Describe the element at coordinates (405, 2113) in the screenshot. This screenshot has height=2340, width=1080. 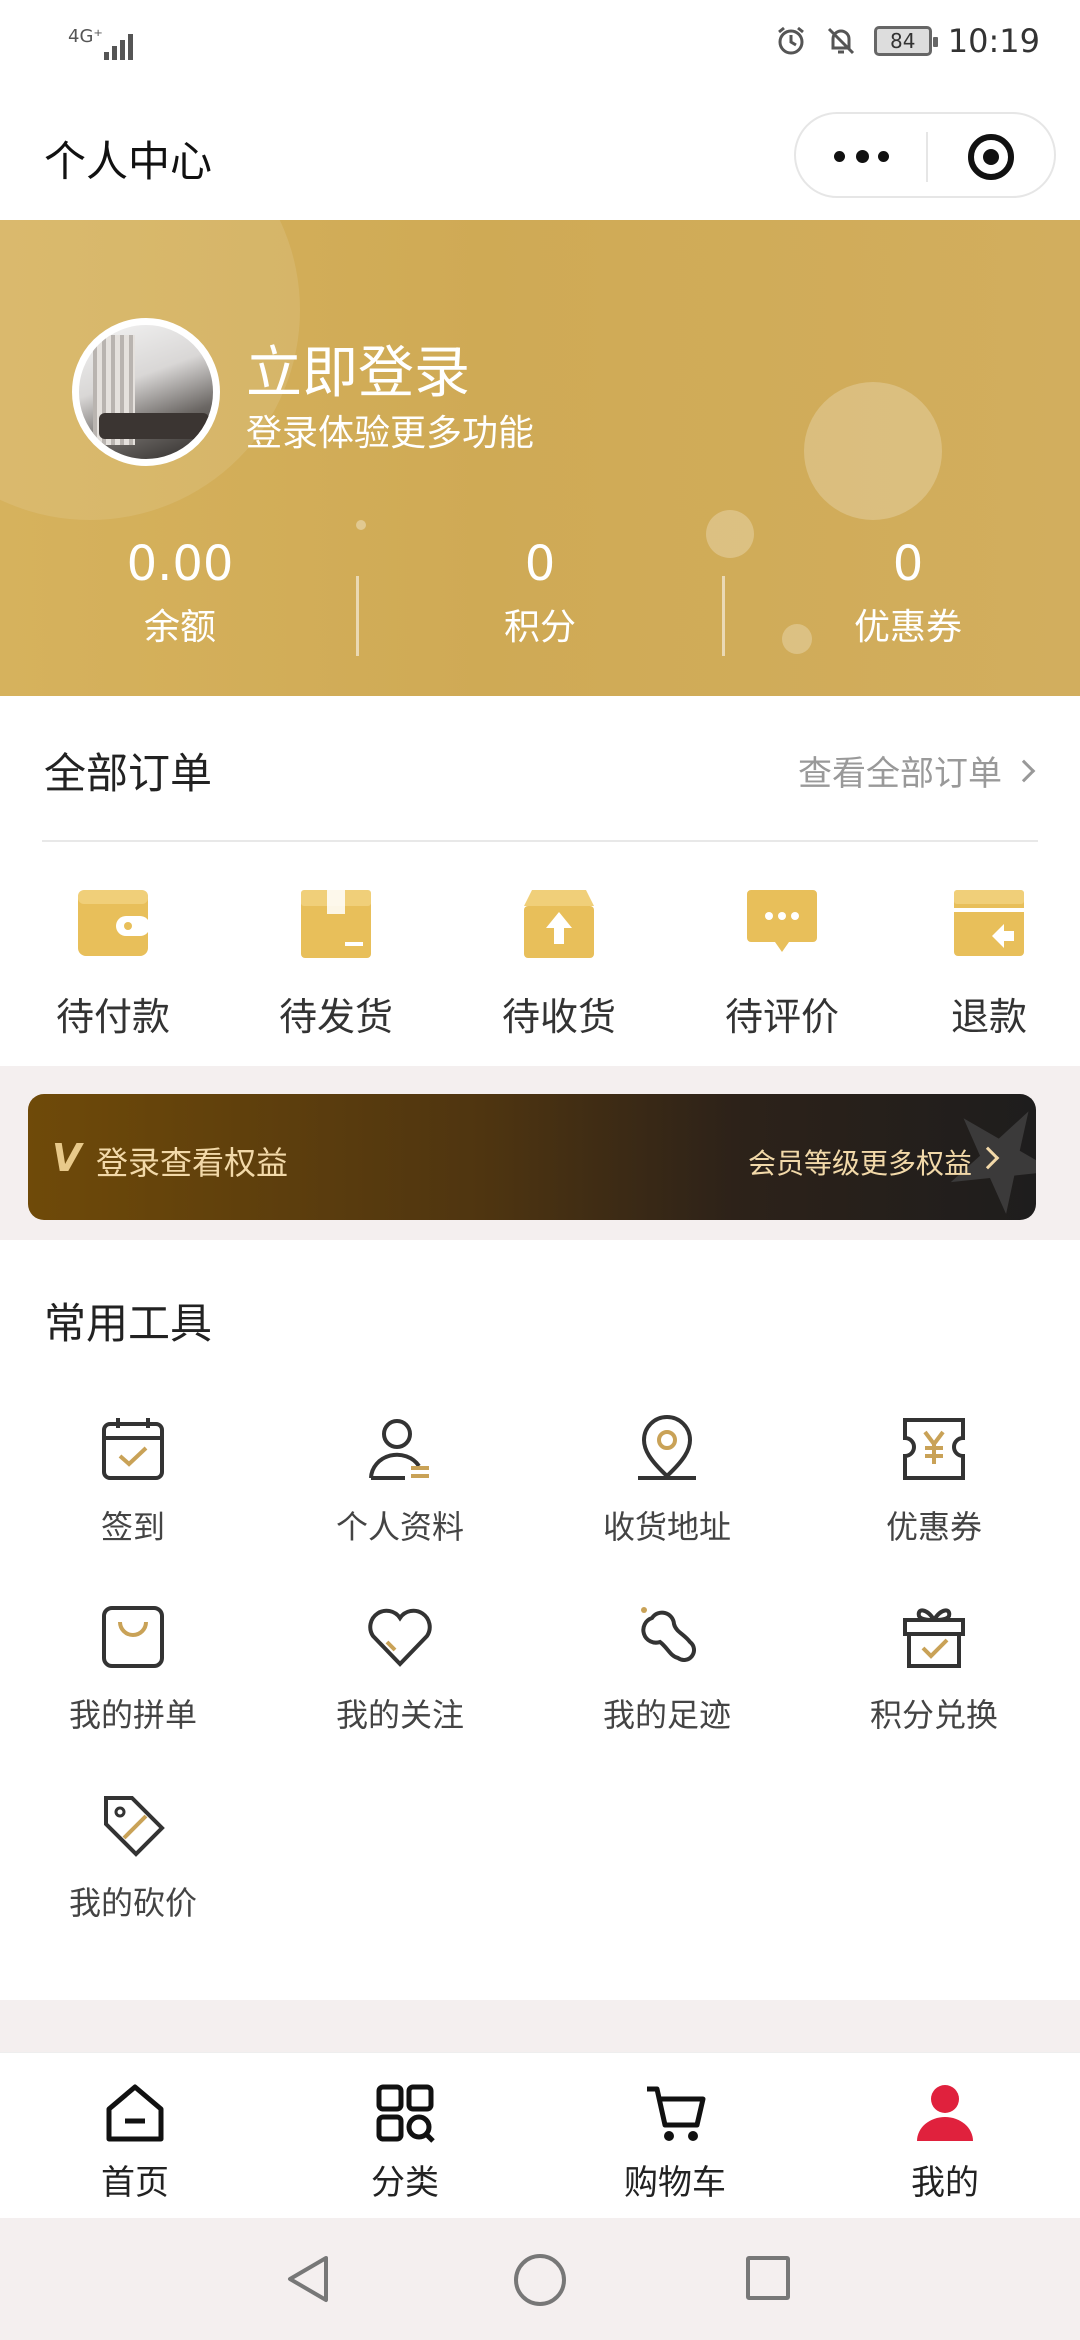
I see `category-icon` at that location.